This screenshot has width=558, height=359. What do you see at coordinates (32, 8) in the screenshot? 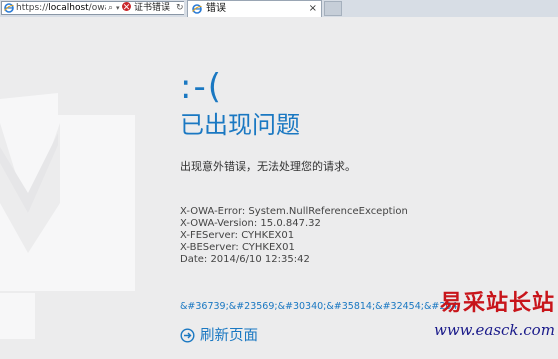
I see `url-prefix: https://` at bounding box center [32, 8].